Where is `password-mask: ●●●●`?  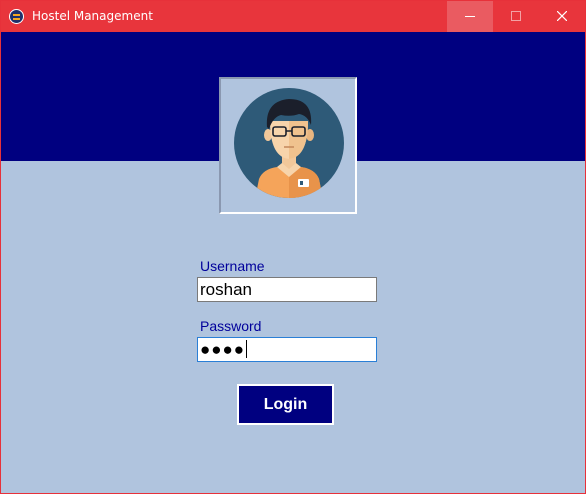 password-mask: ●●●● is located at coordinates (223, 349).